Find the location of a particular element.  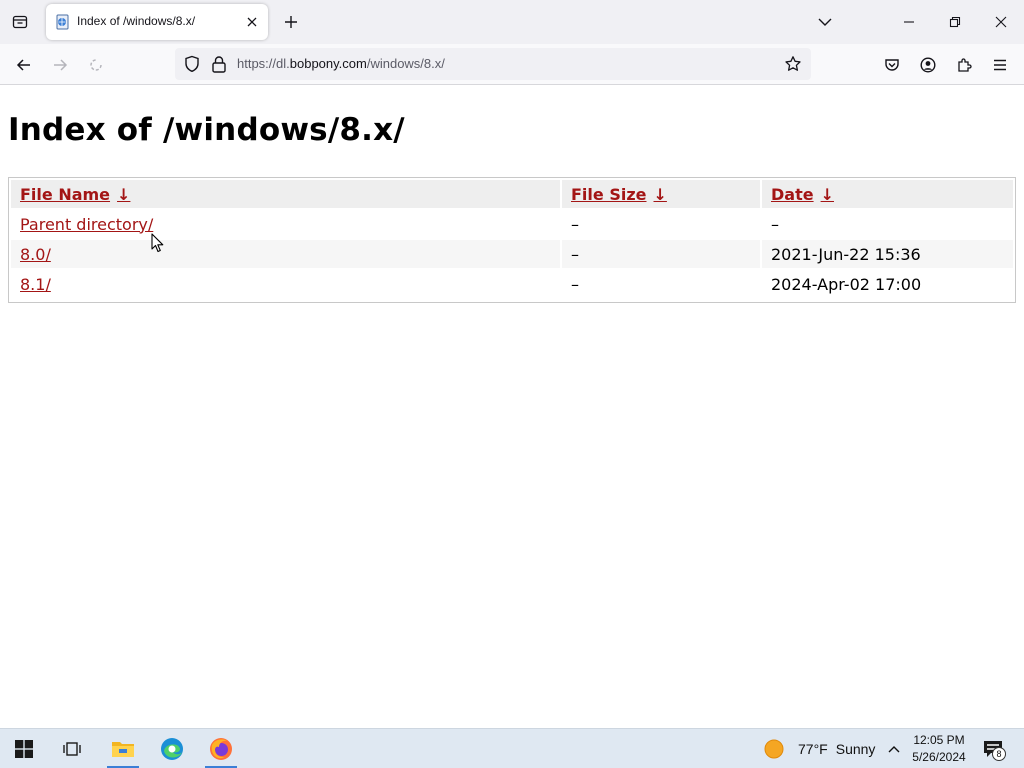

column-label: File Name is located at coordinates (65, 194).